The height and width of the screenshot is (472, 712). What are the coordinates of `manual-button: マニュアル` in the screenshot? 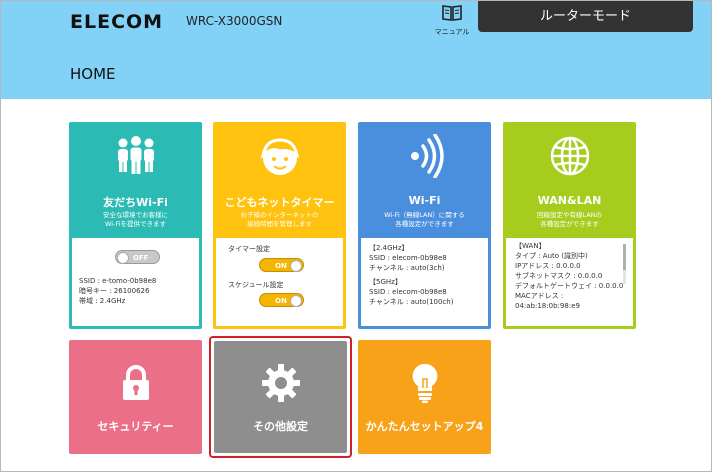 It's located at (452, 20).